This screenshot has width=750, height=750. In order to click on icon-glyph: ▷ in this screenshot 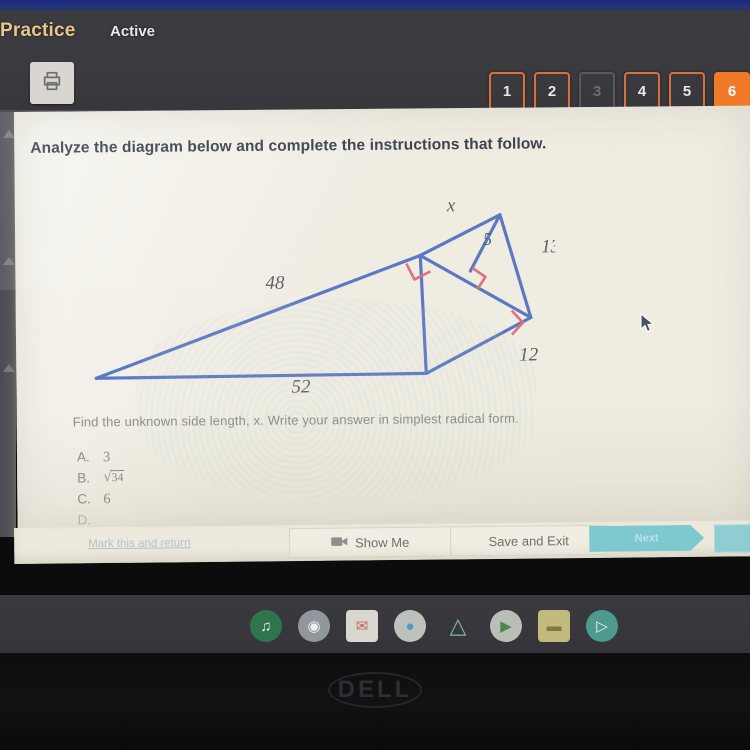, I will do `click(602, 626)`.